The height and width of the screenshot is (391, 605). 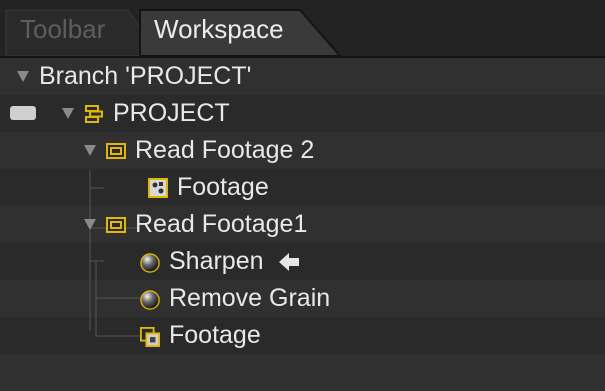 I want to click on tab-workspace: Workspace, so click(x=240, y=32).